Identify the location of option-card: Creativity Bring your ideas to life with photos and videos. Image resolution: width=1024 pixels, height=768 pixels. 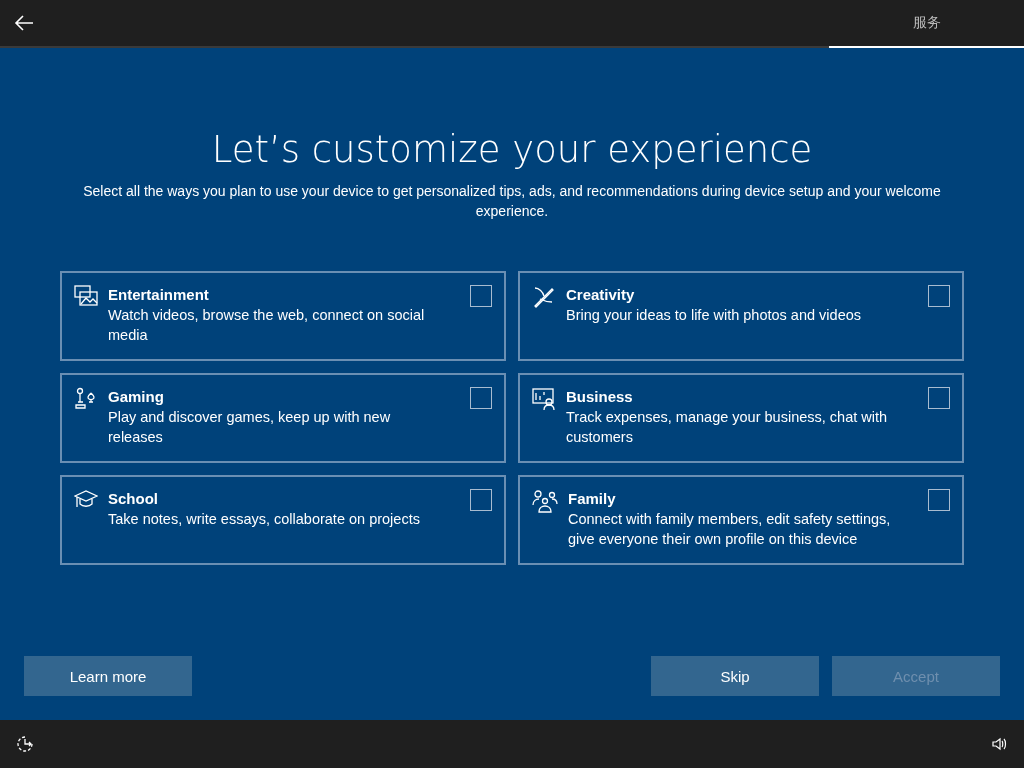
(741, 316).